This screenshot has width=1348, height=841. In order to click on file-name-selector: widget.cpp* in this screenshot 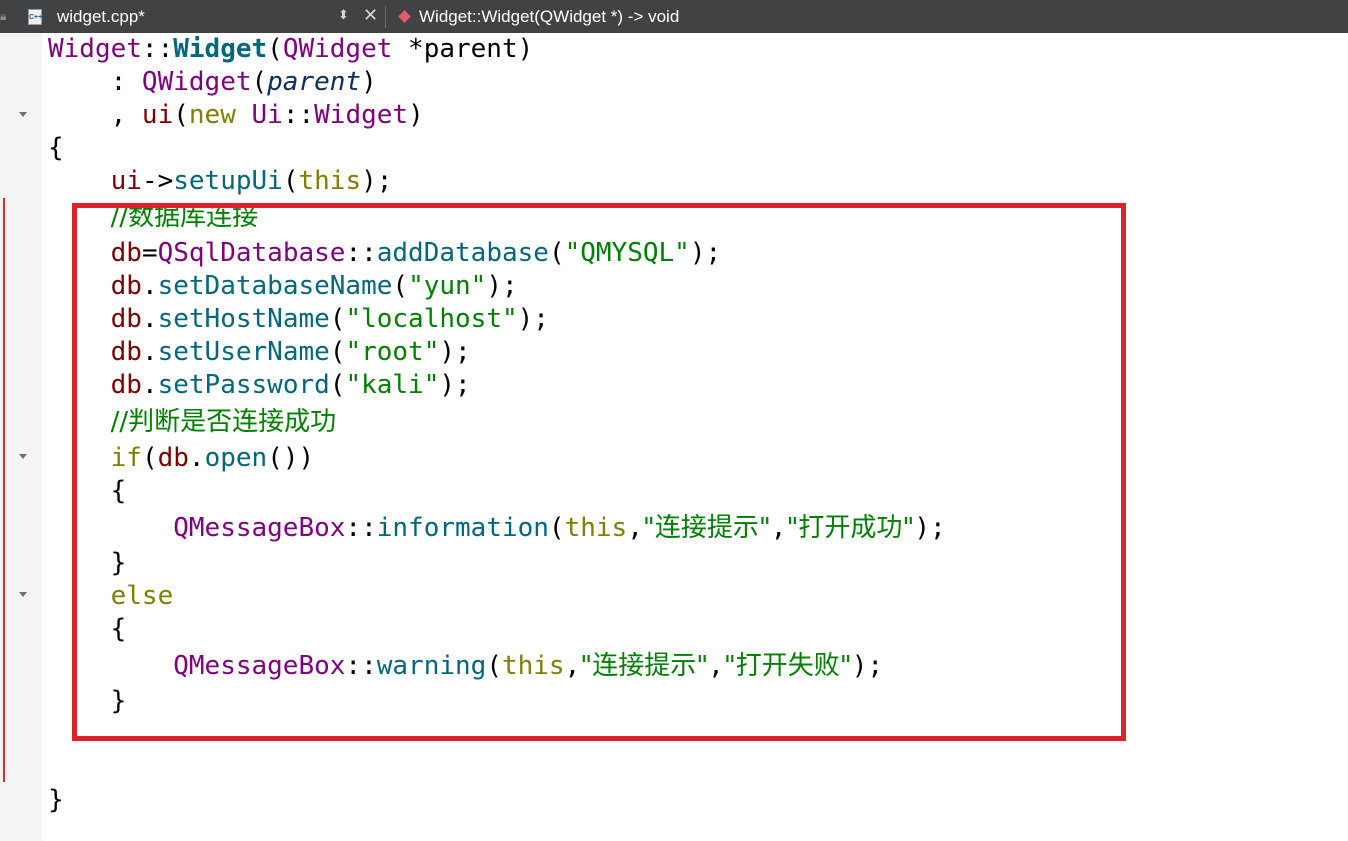, I will do `click(101, 17)`.